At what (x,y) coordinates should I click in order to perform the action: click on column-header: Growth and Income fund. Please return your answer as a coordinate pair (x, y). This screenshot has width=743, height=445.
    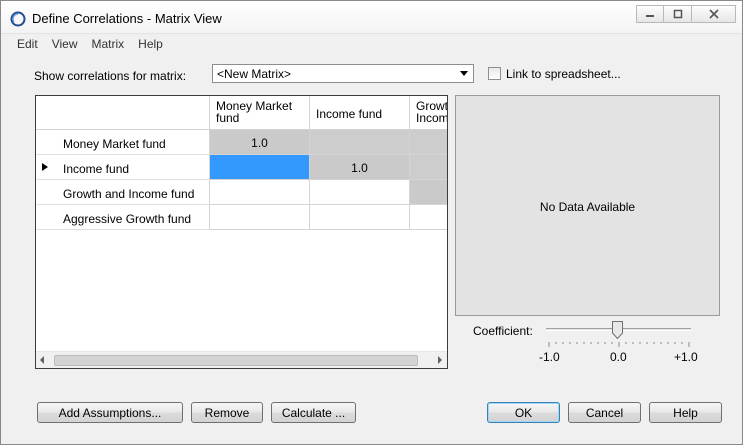
    Looking at the image, I should click on (428, 113).